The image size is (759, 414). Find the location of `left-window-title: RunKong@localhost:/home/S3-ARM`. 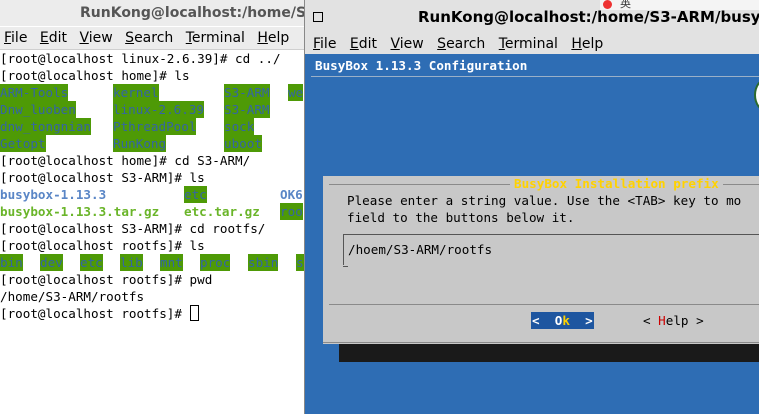

left-window-title: RunKong@localhost:/home/S3-ARM is located at coordinates (192, 13).